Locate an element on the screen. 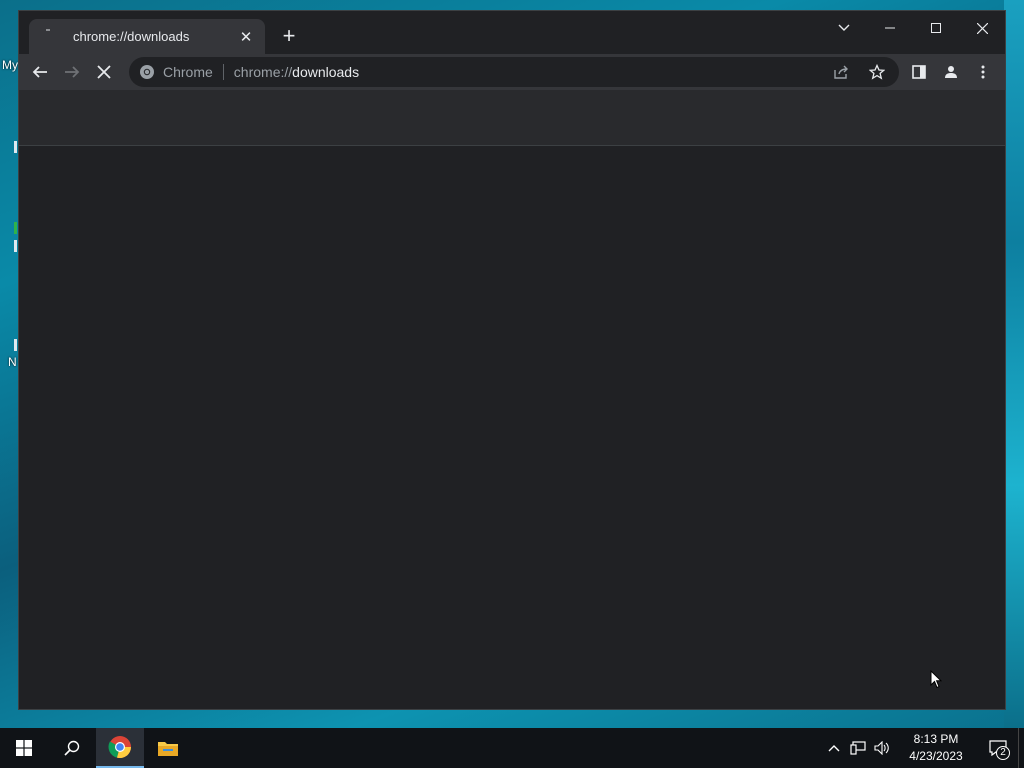 This screenshot has height=768, width=1024. url-text: chrome://downloads is located at coordinates (296, 72).